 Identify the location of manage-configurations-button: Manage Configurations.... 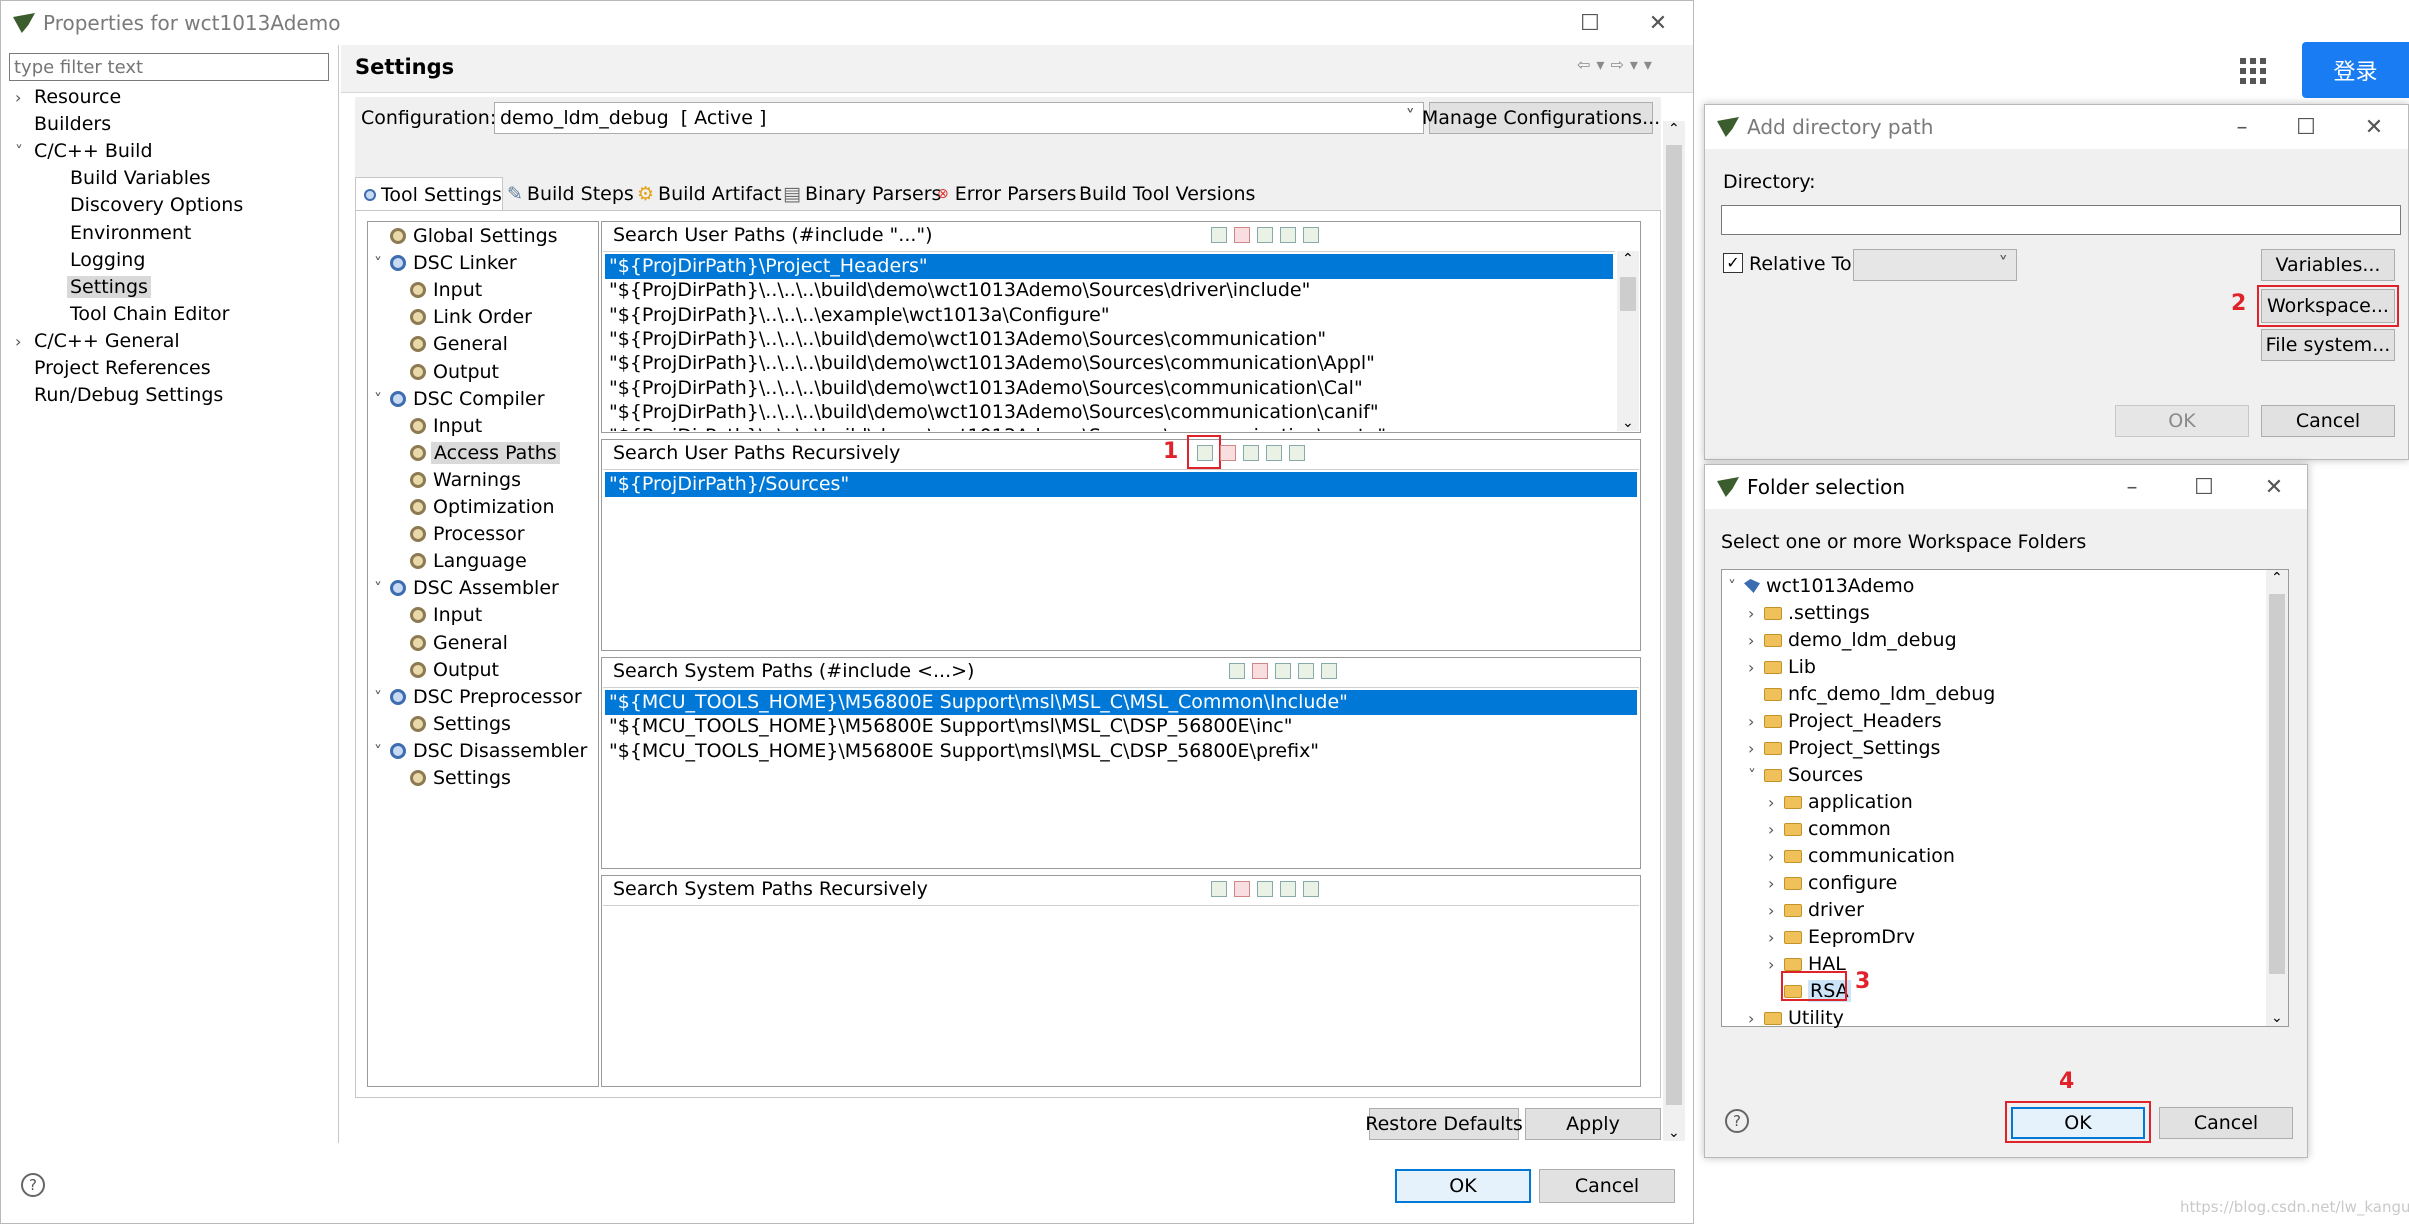
(1541, 118).